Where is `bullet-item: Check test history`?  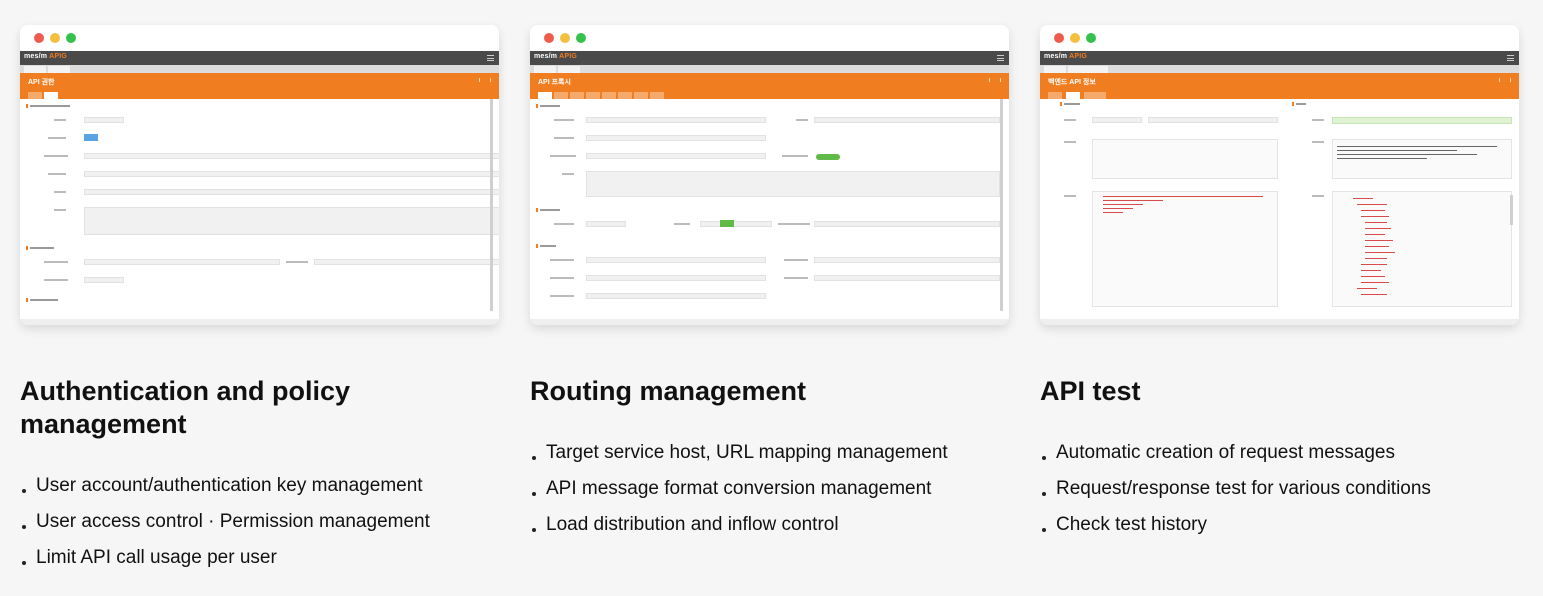 bullet-item: Check test history is located at coordinates (1279, 525).